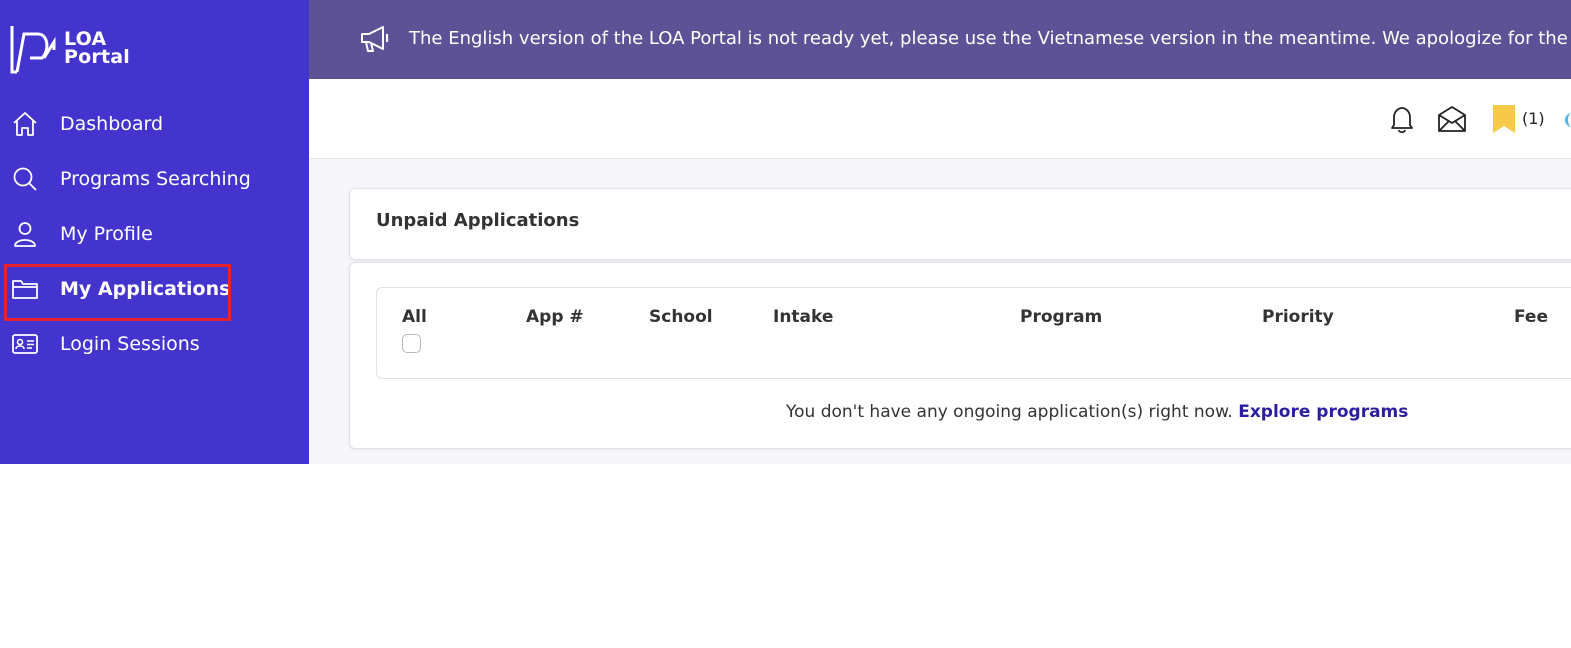 The height and width of the screenshot is (648, 1571). I want to click on active-item-highlight, so click(117, 292).